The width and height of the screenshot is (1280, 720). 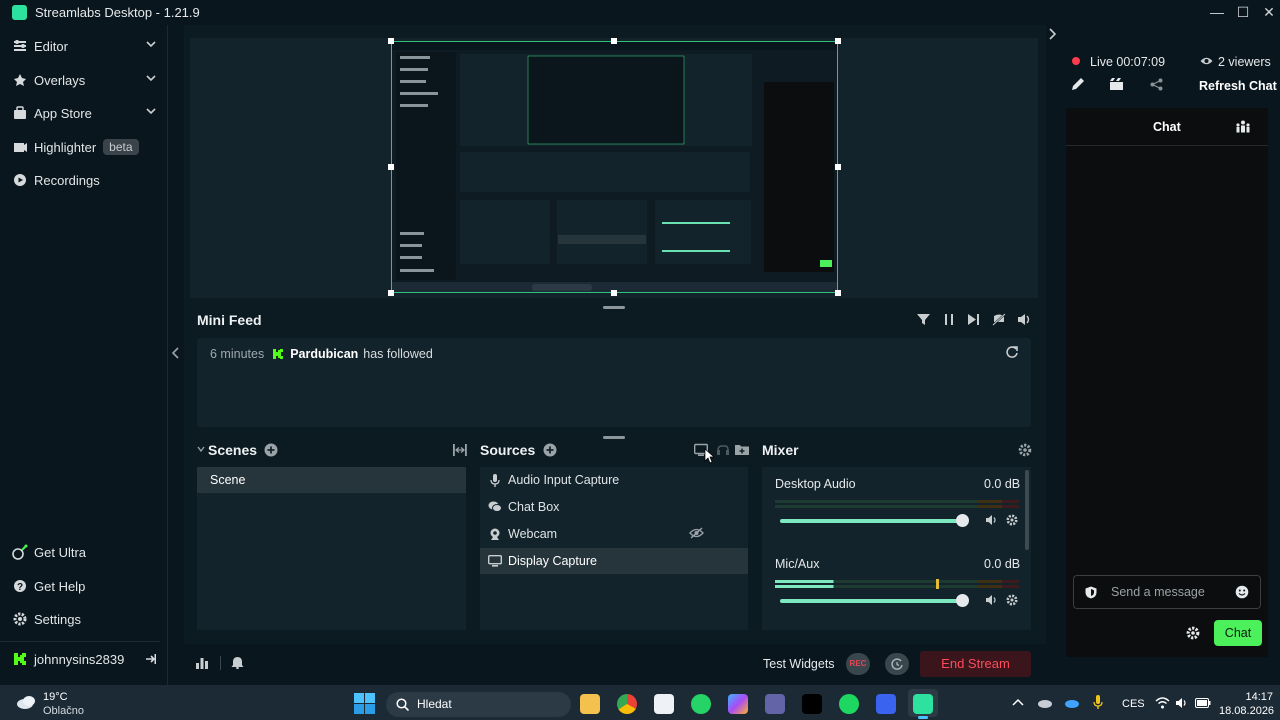 I want to click on emote-picker-icon, so click(x=1242, y=592).